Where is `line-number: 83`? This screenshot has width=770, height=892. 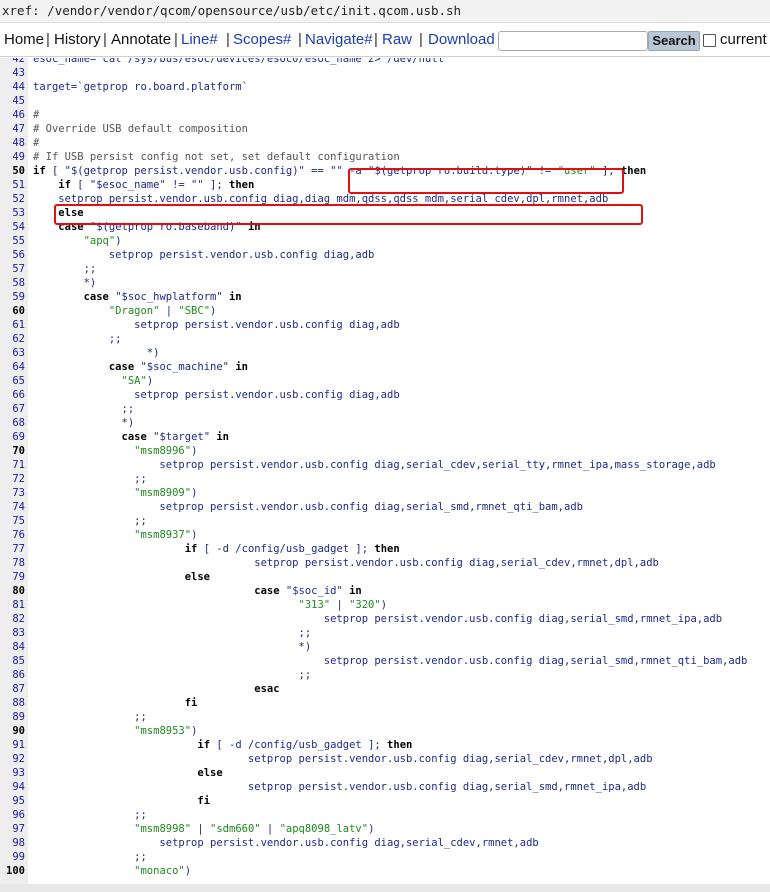 line-number: 83 is located at coordinates (16, 633).